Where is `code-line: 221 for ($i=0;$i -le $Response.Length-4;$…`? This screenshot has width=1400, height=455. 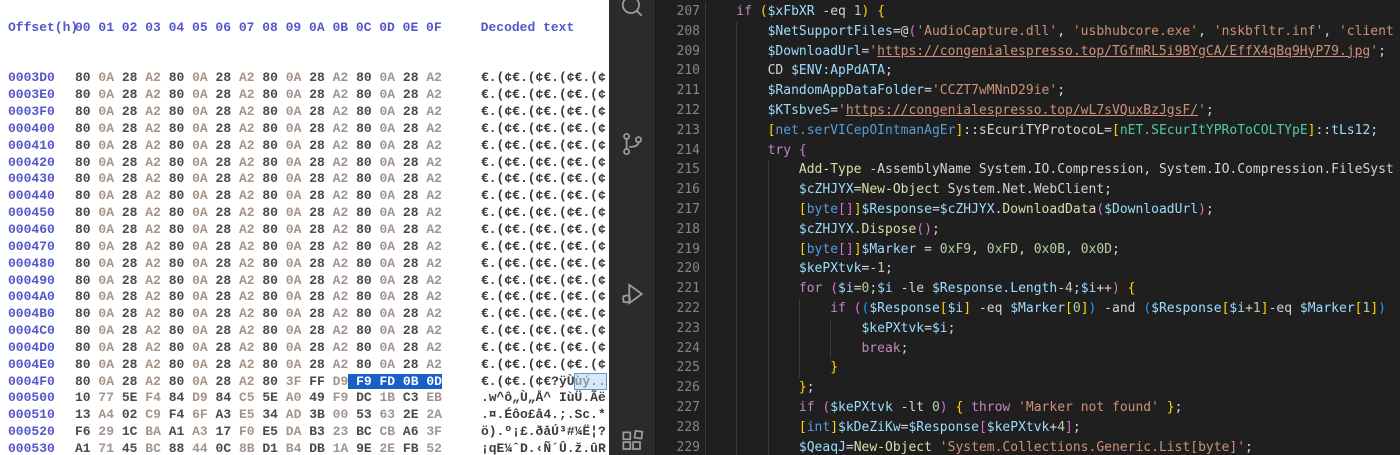 code-line: 221 for ($i=0;$i -le $Response.Length-4;$… is located at coordinates (1028, 289).